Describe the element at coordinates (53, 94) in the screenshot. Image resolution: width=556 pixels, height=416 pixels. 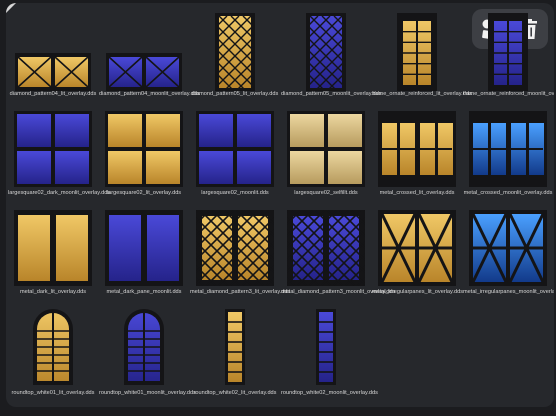
I see `file-name-label: diamond_pattern04_lit_overlay.dds` at that location.